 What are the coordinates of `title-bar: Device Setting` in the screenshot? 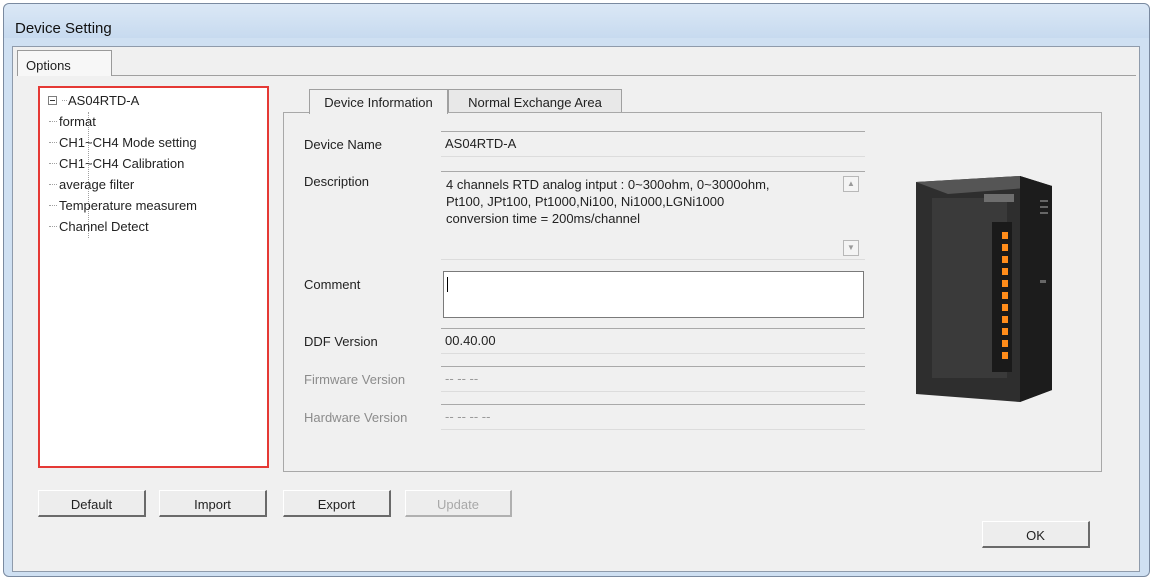 It's located at (576, 21).